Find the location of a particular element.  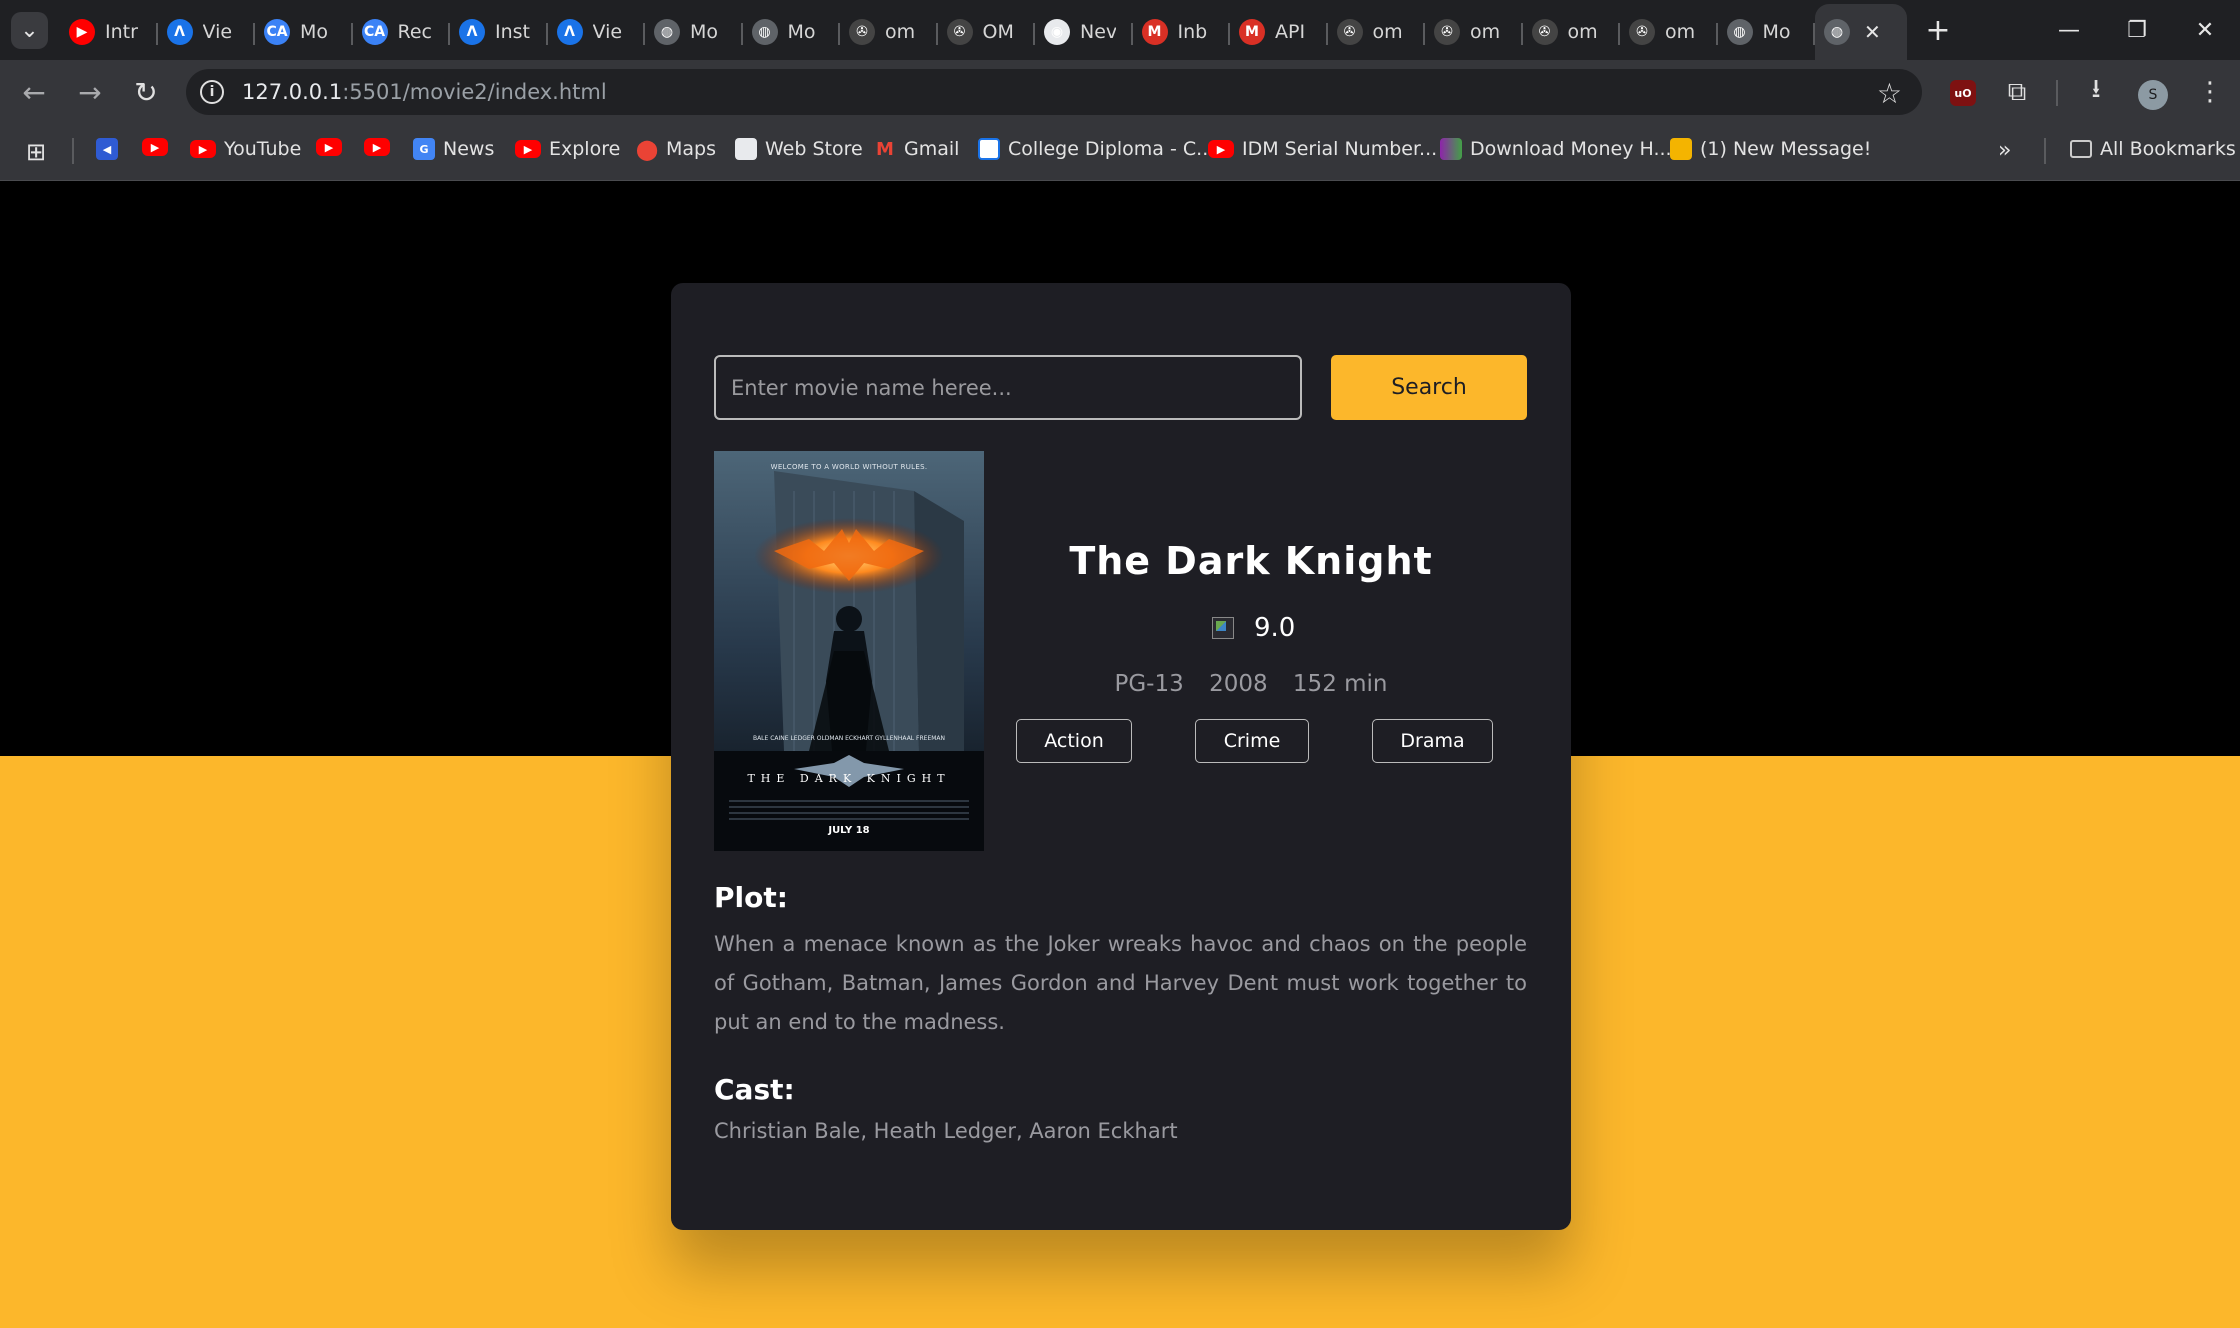

url-text: 127.0.0.1:5501/movie2/index.html is located at coordinates (424, 92).